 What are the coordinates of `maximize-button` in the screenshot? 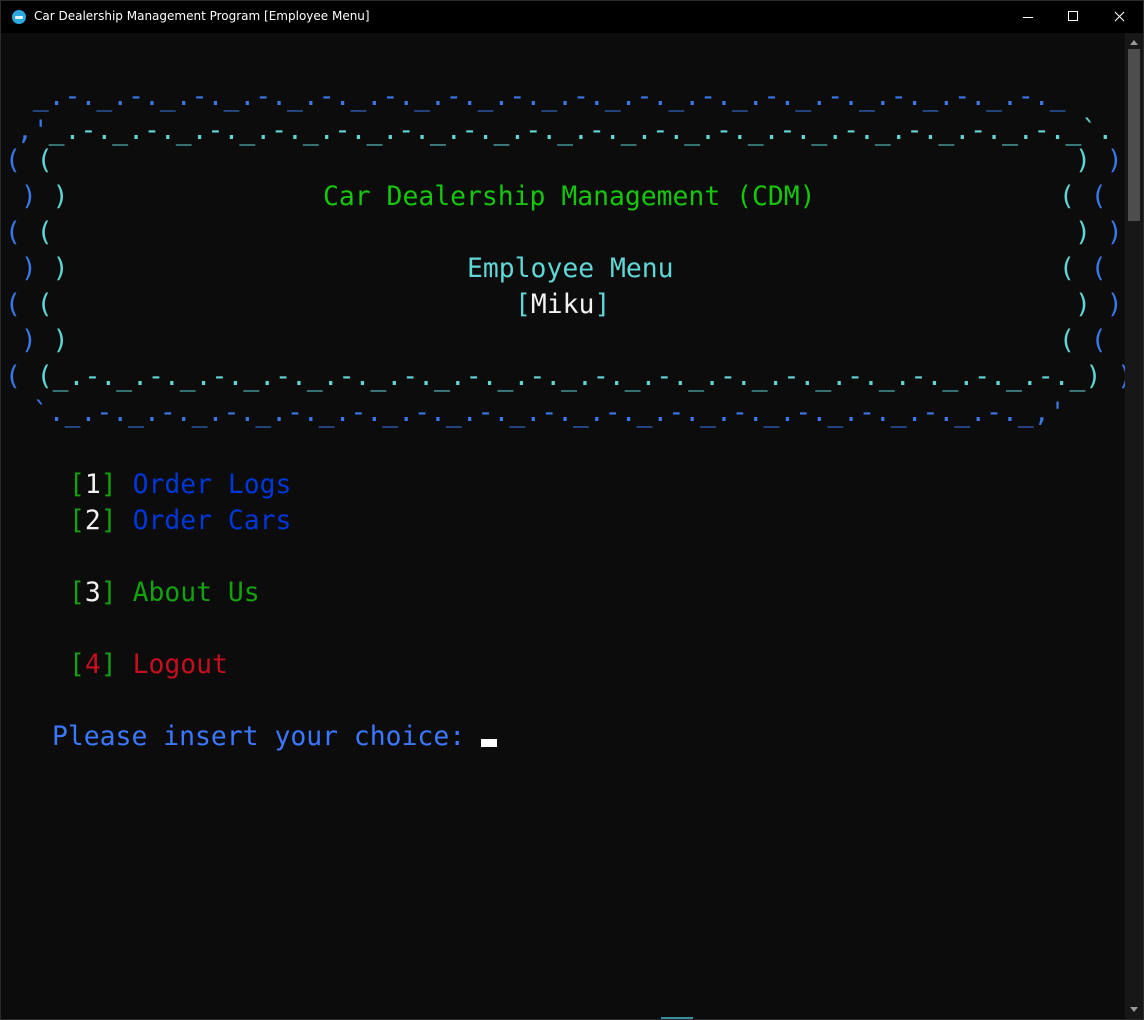 It's located at (1074, 17).